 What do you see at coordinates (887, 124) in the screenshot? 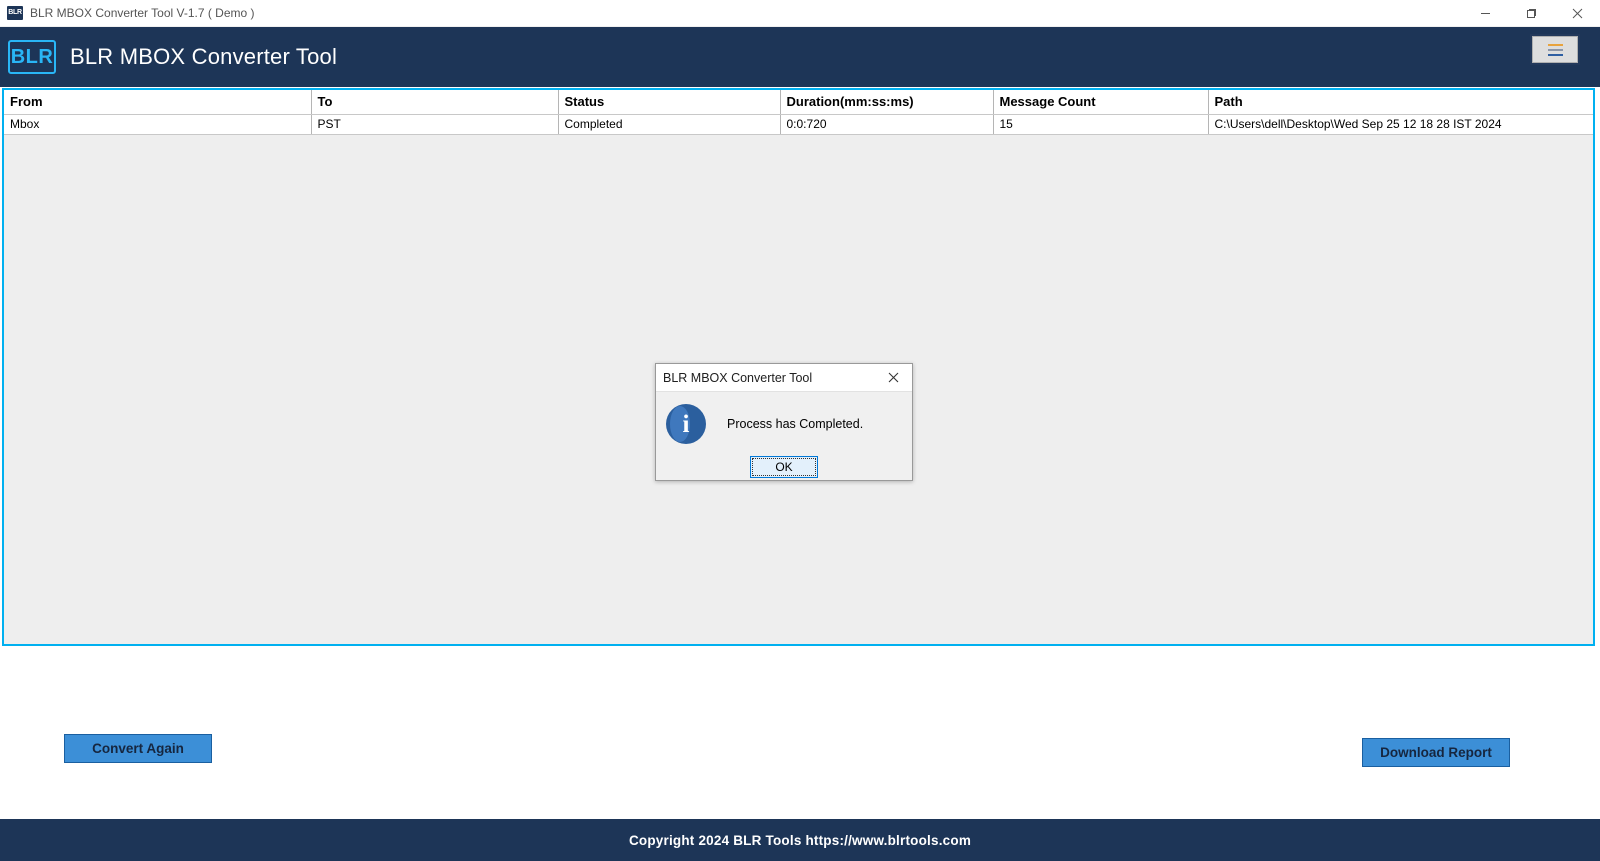
I see `cell-duration: 0:0:720` at bounding box center [887, 124].